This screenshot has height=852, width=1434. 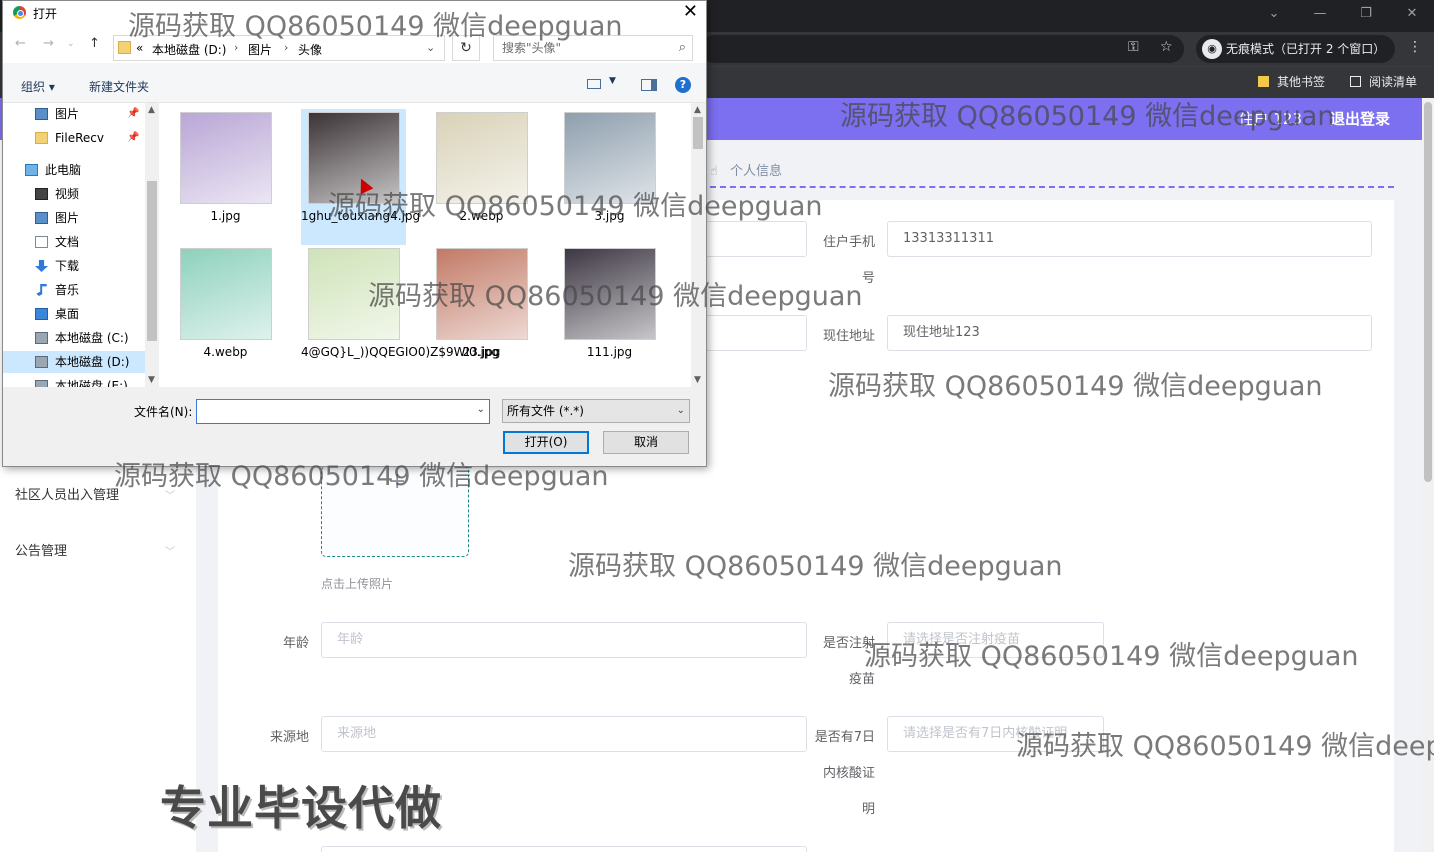 What do you see at coordinates (41, 314) in the screenshot?
I see `desktop-icon` at bounding box center [41, 314].